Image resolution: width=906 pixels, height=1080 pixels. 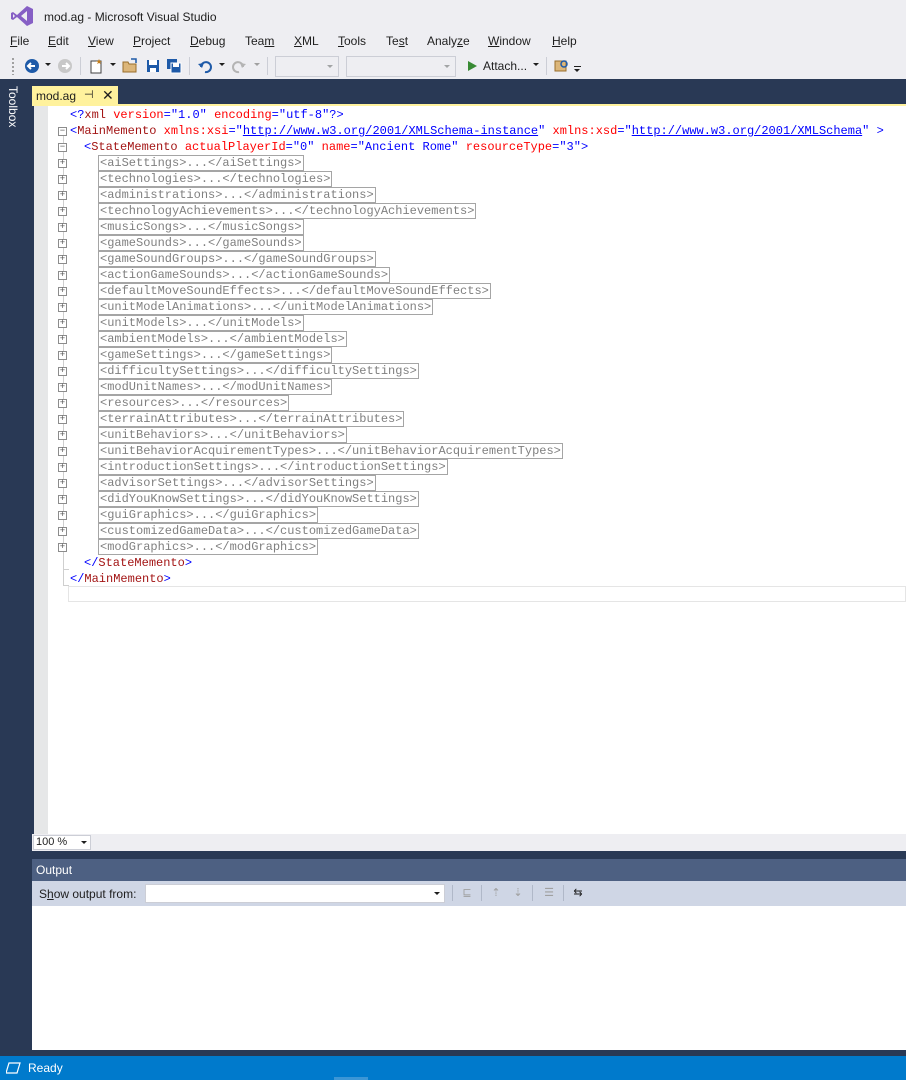 What do you see at coordinates (201, 323) in the screenshot?
I see `collapsed-node: <unitModels>...</unitModels>` at bounding box center [201, 323].